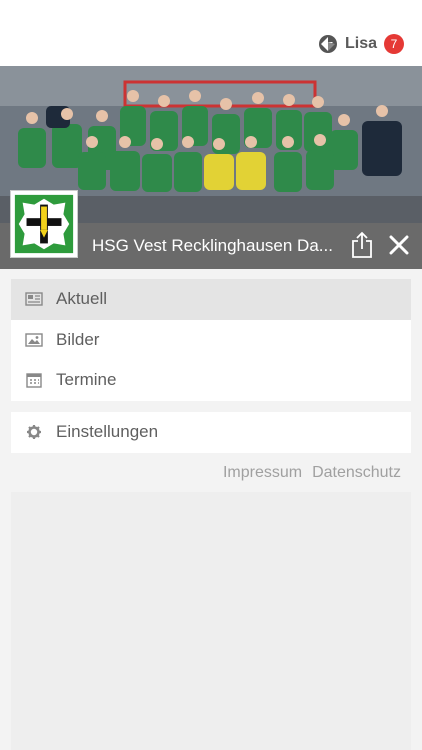  I want to click on club-crest-logo, so click(44, 224).